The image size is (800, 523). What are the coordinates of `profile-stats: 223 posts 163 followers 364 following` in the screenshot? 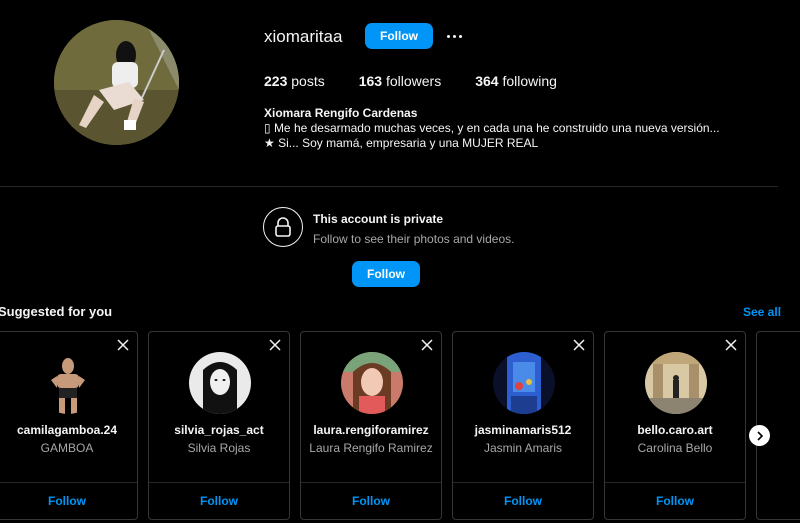 It's located at (427, 81).